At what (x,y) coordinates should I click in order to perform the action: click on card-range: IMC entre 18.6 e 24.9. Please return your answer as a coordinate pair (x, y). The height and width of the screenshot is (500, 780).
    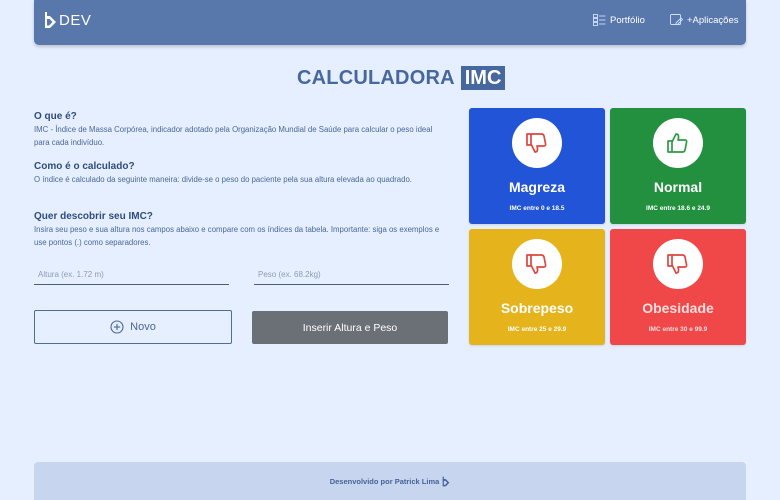
    Looking at the image, I should click on (678, 208).